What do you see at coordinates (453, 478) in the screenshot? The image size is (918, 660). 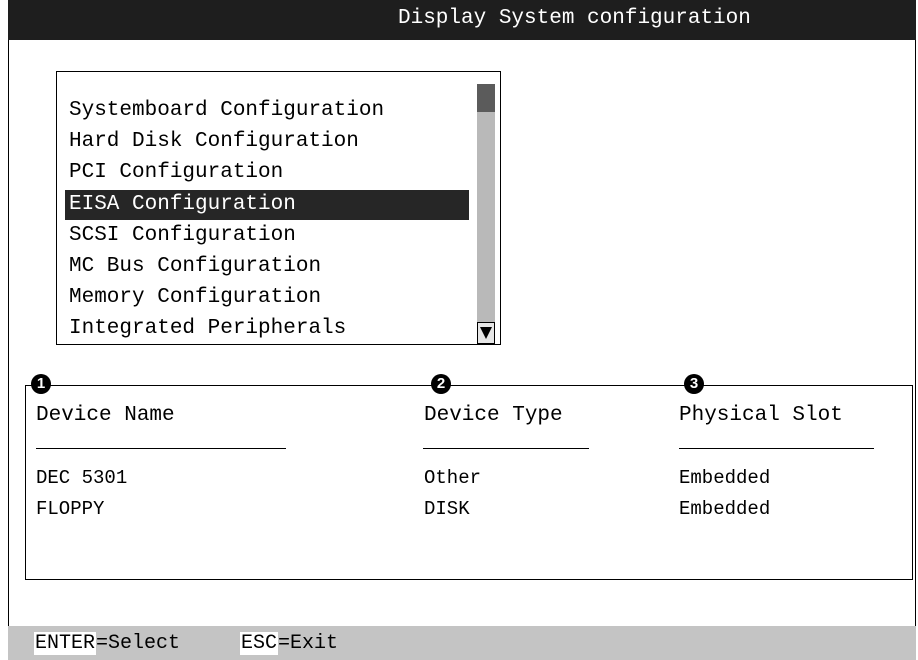 I see `table-cell-device-type: Other` at bounding box center [453, 478].